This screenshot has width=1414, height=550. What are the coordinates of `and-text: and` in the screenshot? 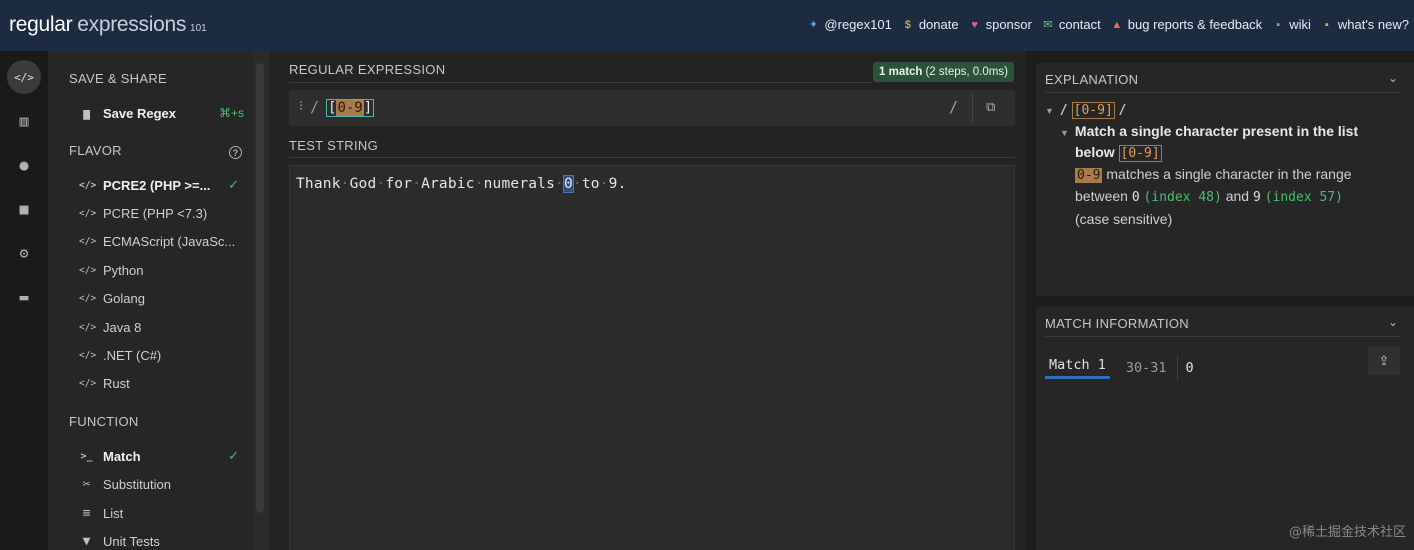 It's located at (1237, 196).